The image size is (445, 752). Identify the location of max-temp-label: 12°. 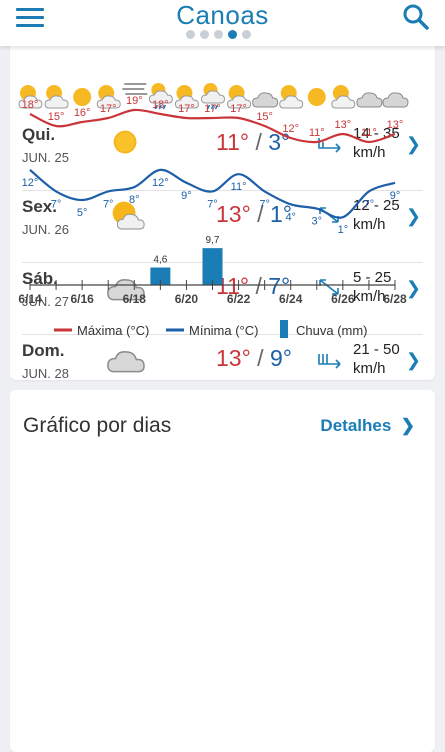
(290, 129).